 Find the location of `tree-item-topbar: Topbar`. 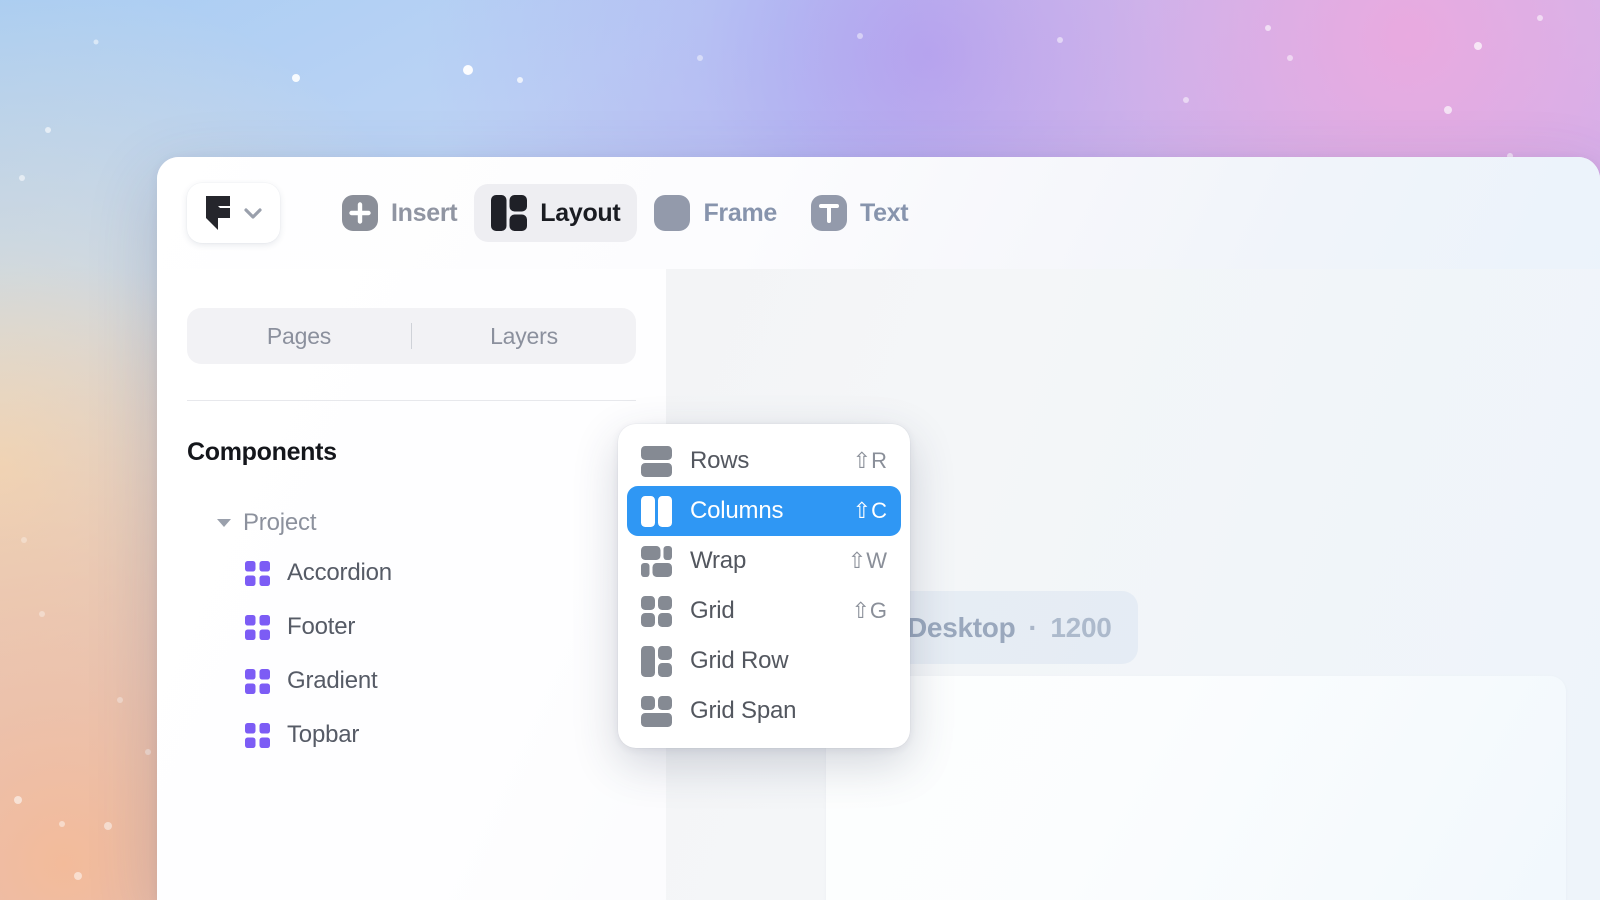

tree-item-topbar: Topbar is located at coordinates (411, 735).